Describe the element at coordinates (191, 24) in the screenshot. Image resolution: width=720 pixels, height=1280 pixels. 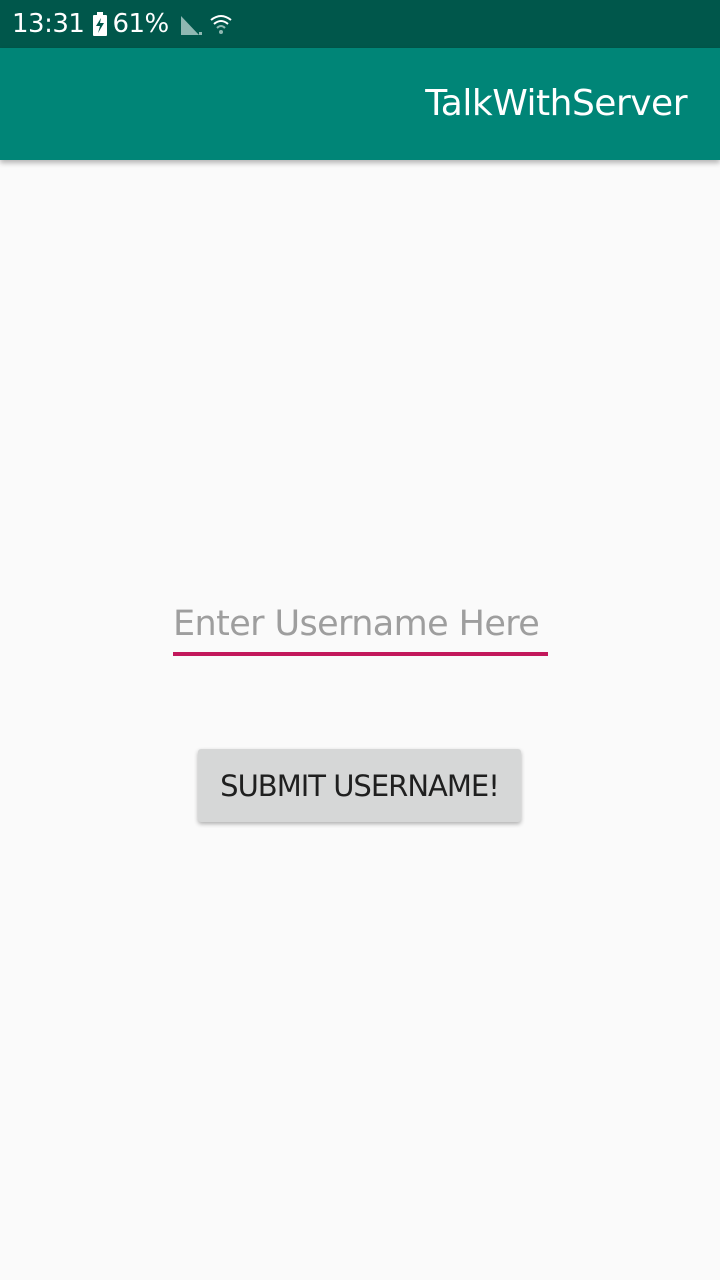
I see `cell-signal-icon` at that location.